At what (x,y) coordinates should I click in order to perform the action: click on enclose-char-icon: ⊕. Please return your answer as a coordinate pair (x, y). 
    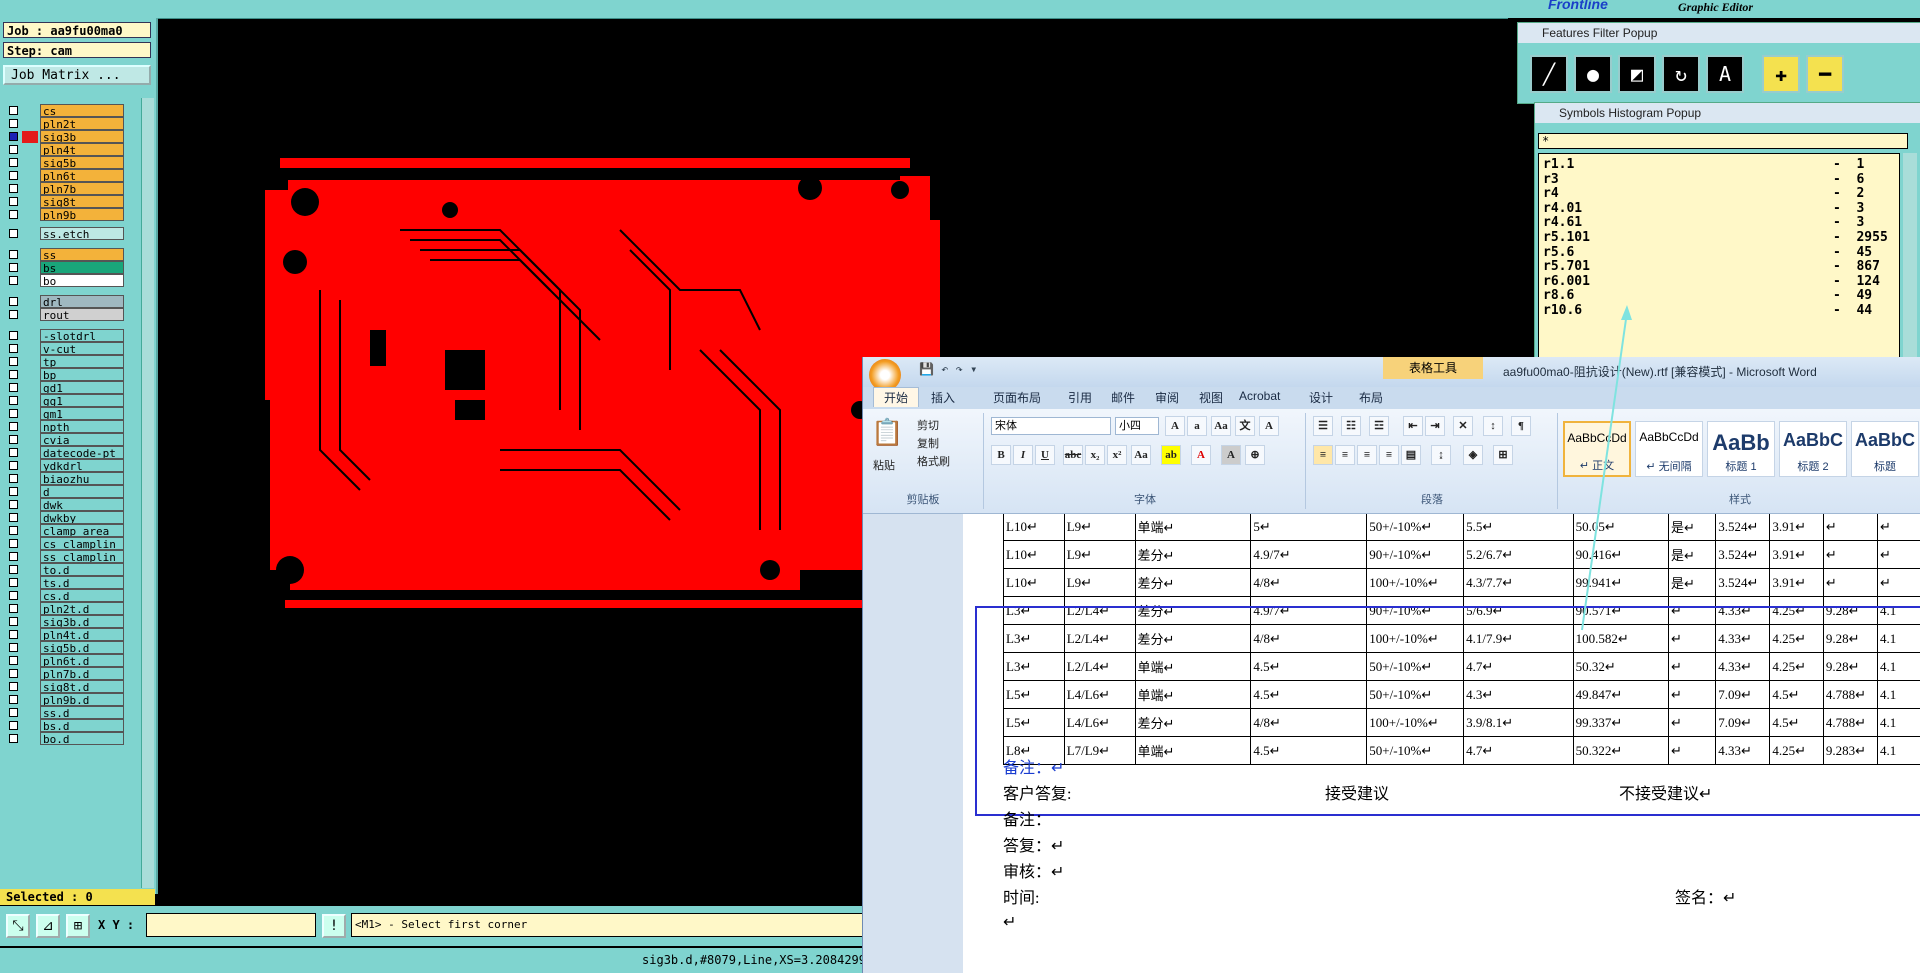
    Looking at the image, I should click on (1255, 455).